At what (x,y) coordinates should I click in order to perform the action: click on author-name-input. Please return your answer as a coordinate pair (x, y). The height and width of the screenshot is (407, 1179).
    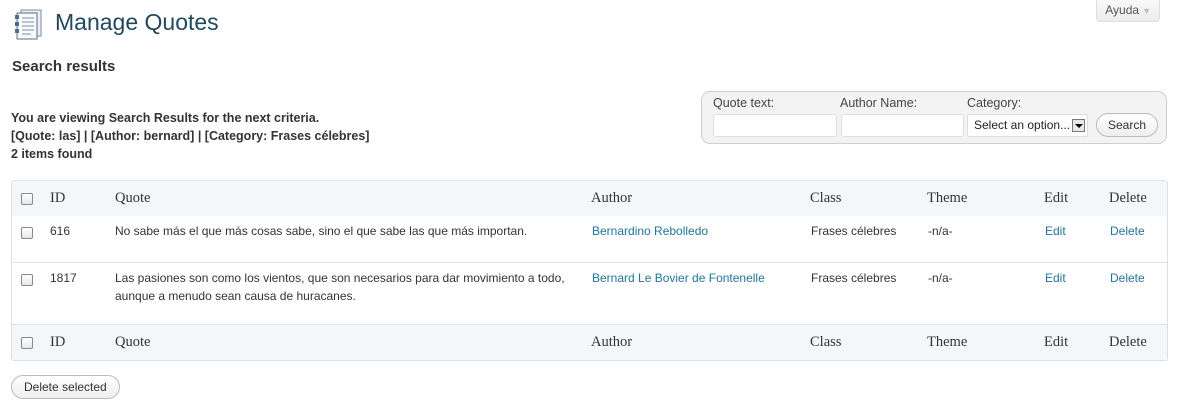
    Looking at the image, I should click on (902, 125).